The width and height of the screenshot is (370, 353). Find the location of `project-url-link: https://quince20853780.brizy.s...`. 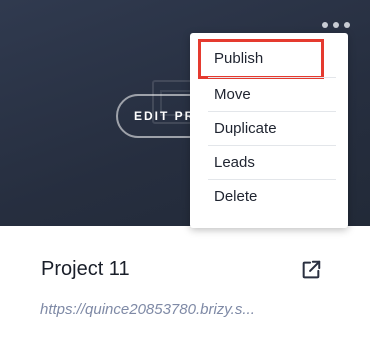

project-url-link: https://quince20853780.brizy.s... is located at coordinates (147, 309).